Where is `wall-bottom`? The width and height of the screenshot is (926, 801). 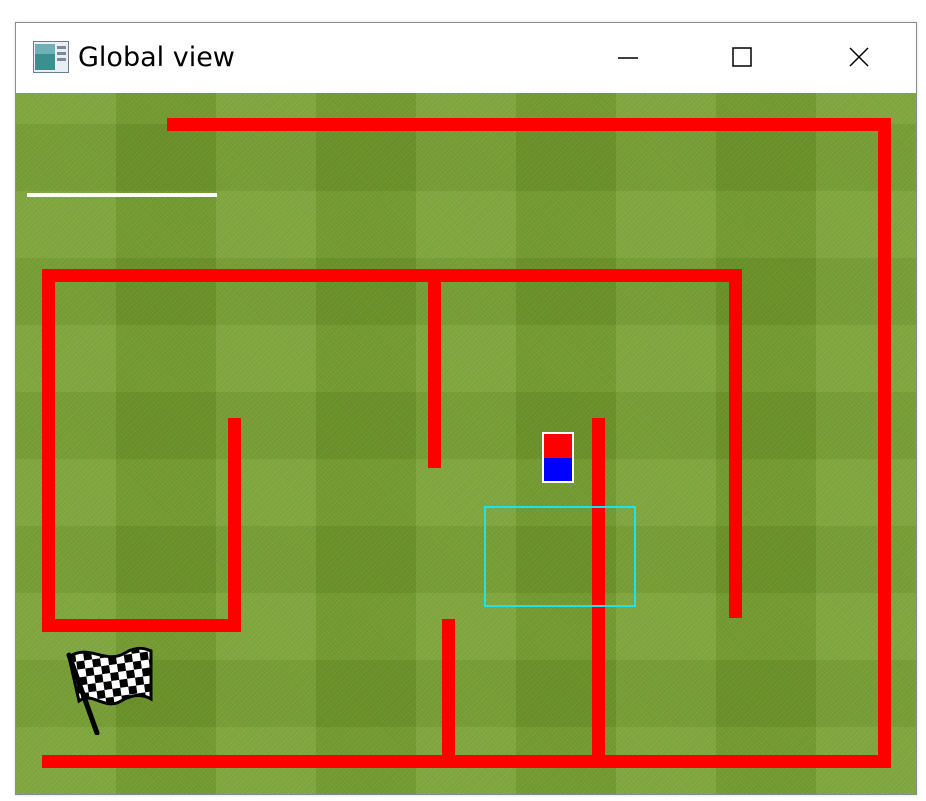
wall-bottom is located at coordinates (466, 761).